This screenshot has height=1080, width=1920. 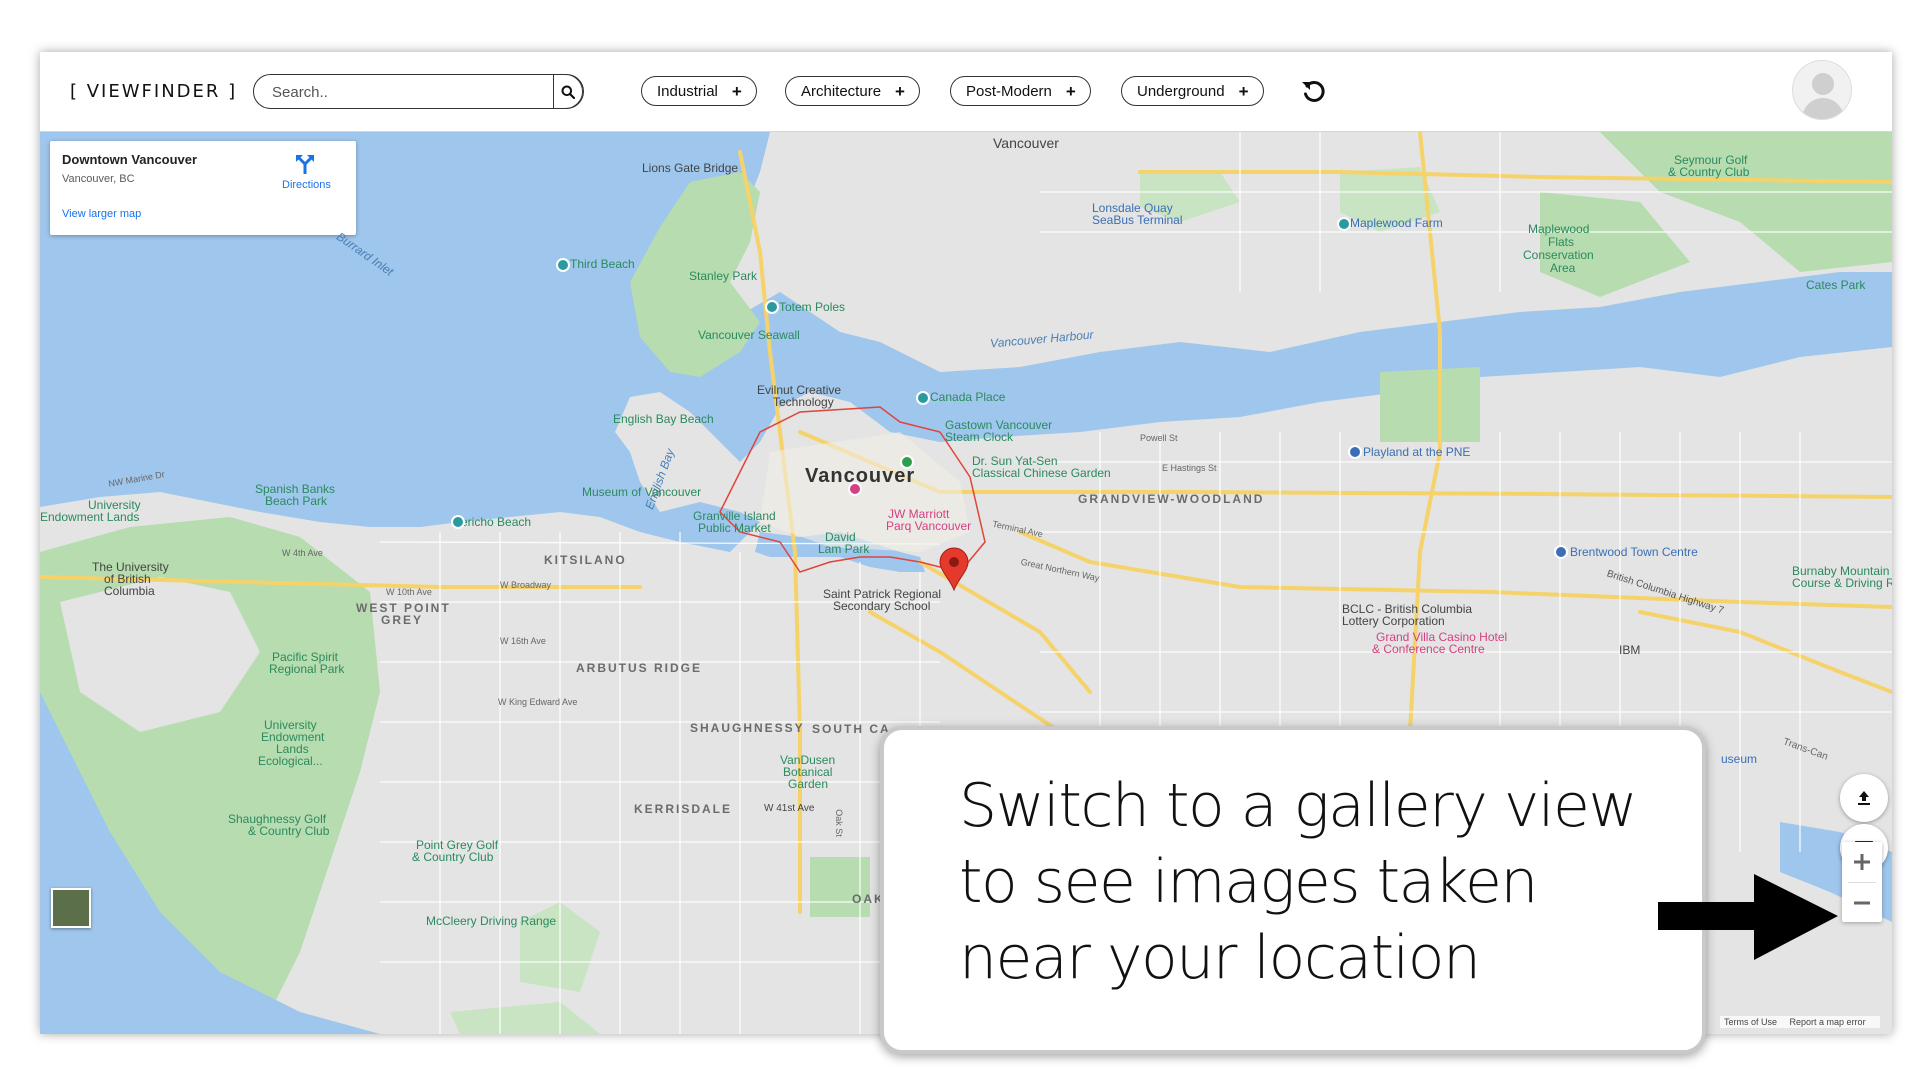 What do you see at coordinates (307, 669) in the screenshot?
I see `pacific-spirit-label-2: Regional Park` at bounding box center [307, 669].